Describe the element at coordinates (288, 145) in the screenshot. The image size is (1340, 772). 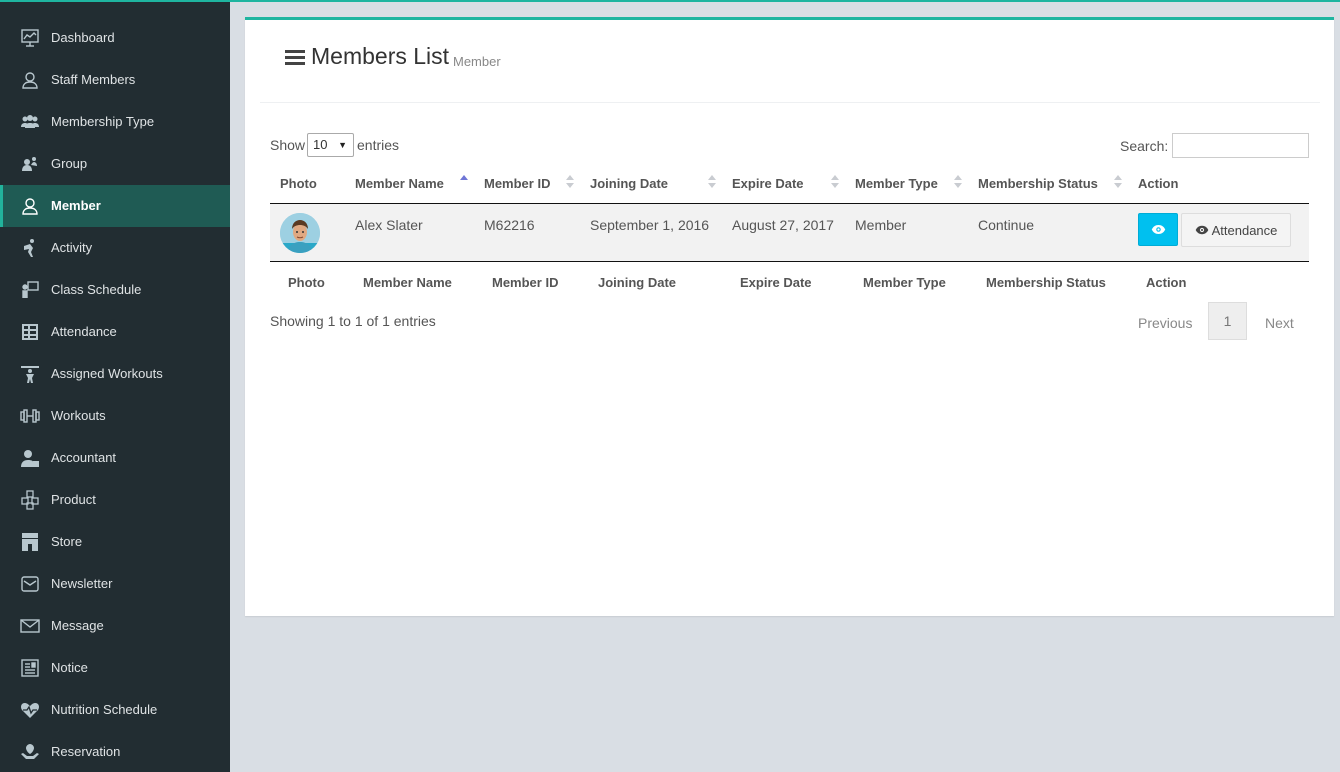
I see `show-label: Show` at that location.